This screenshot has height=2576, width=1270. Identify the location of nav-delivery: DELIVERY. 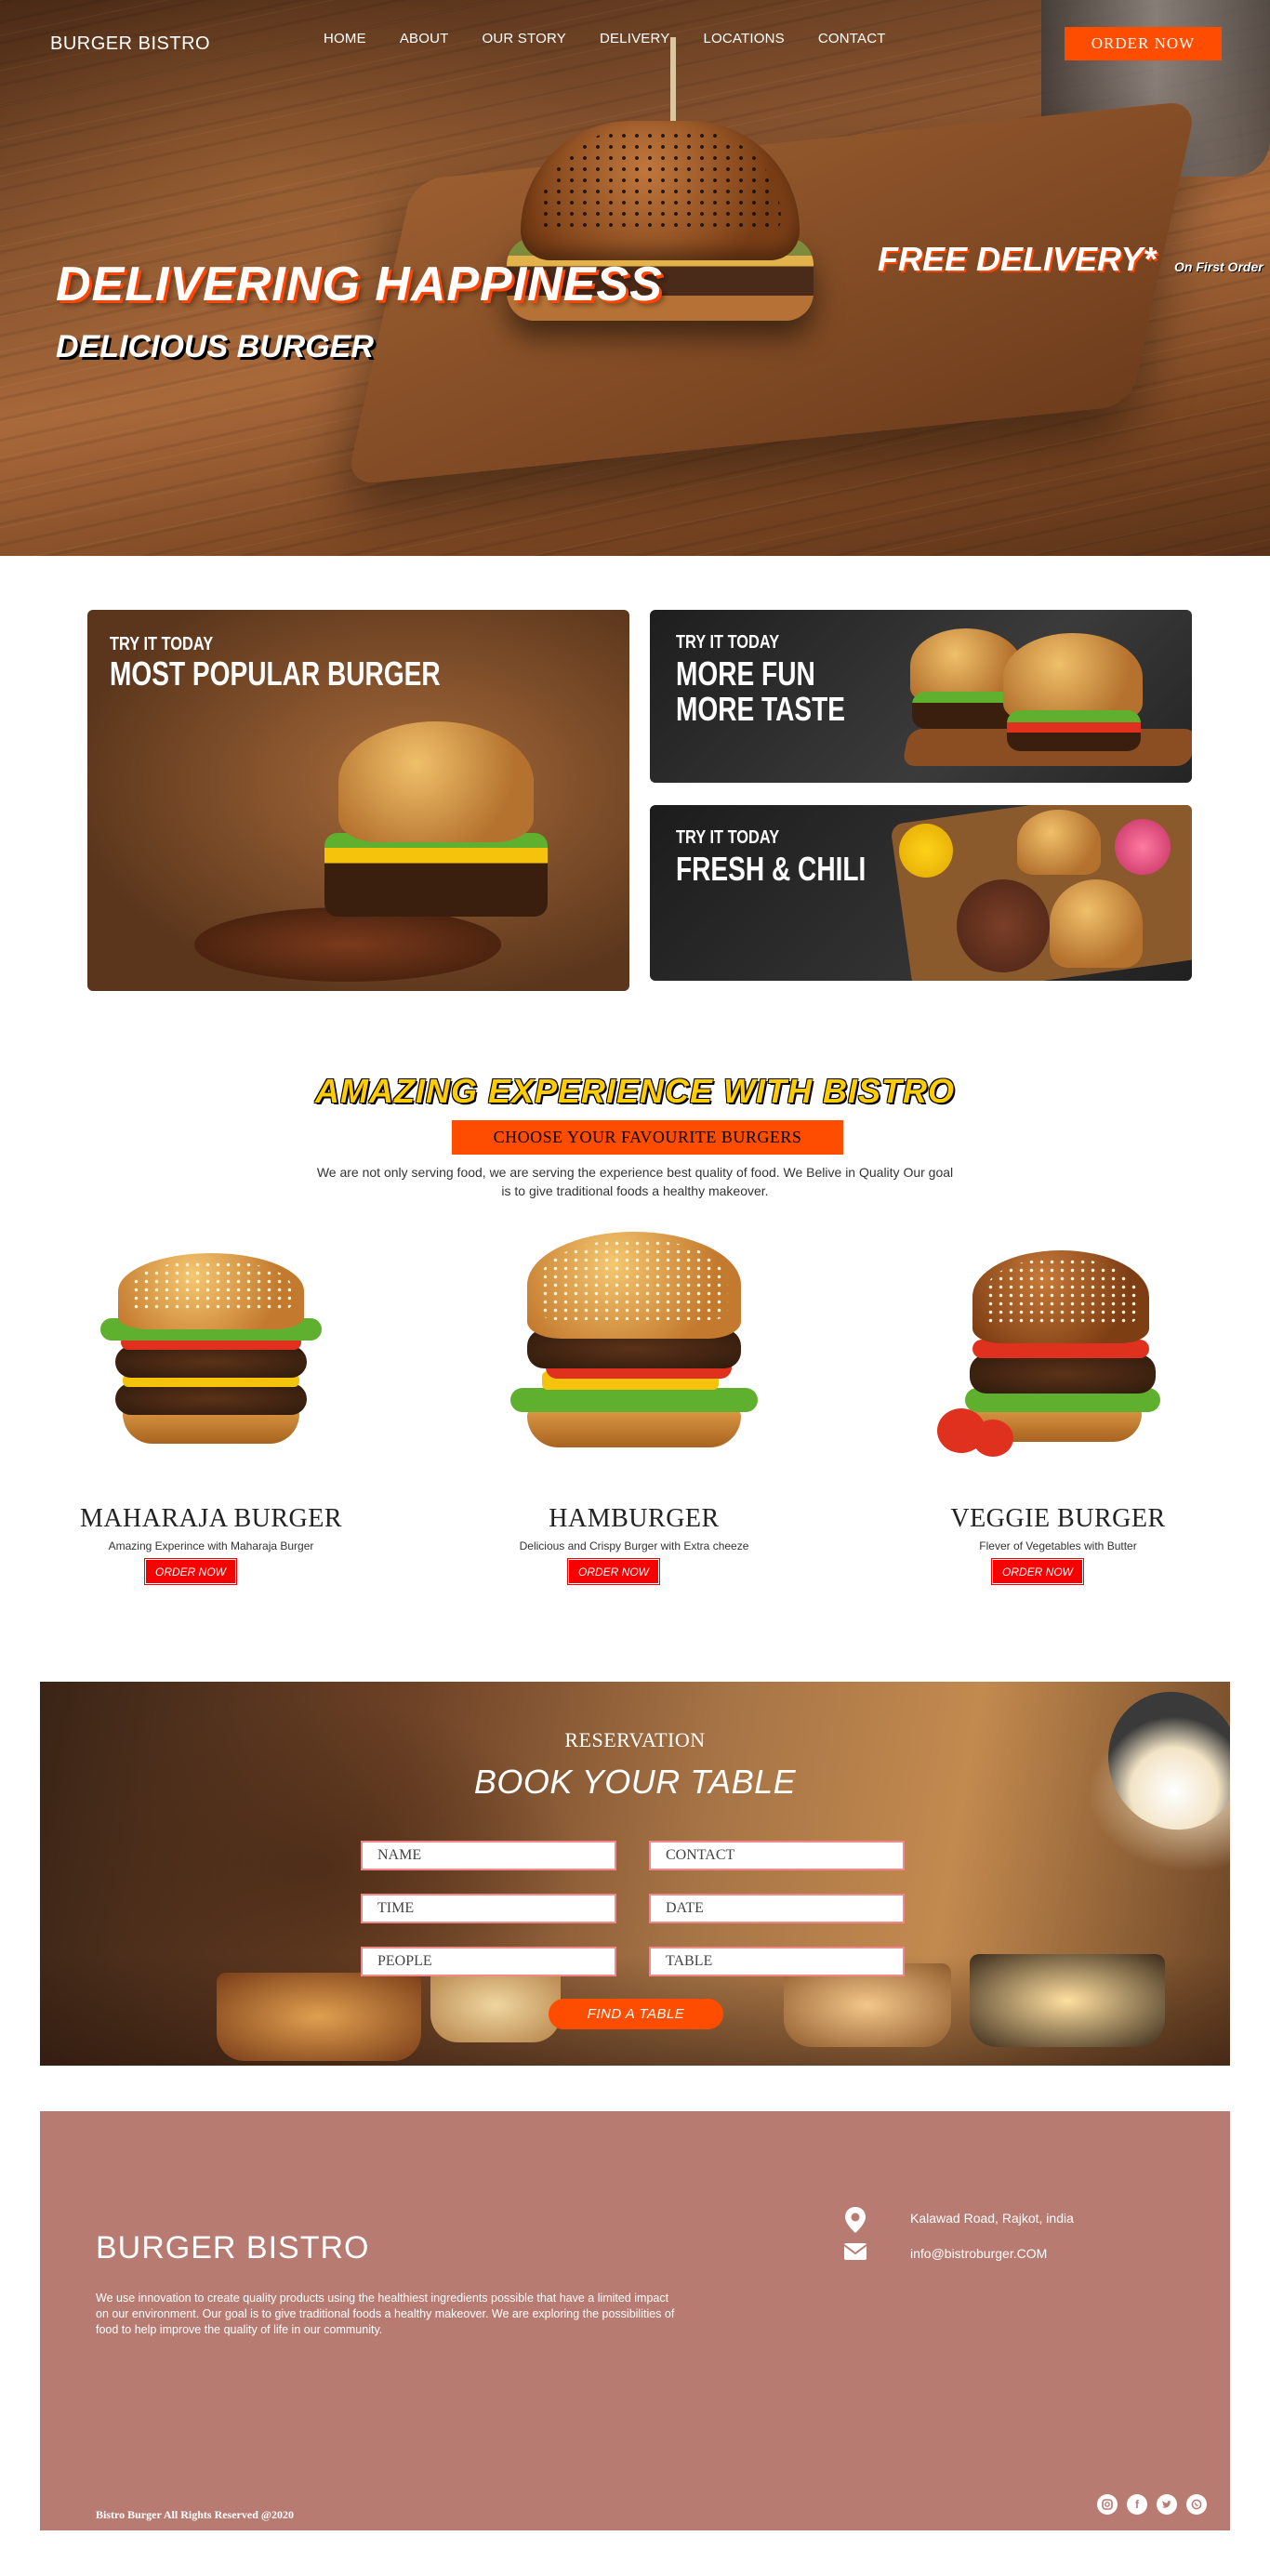
(635, 38).